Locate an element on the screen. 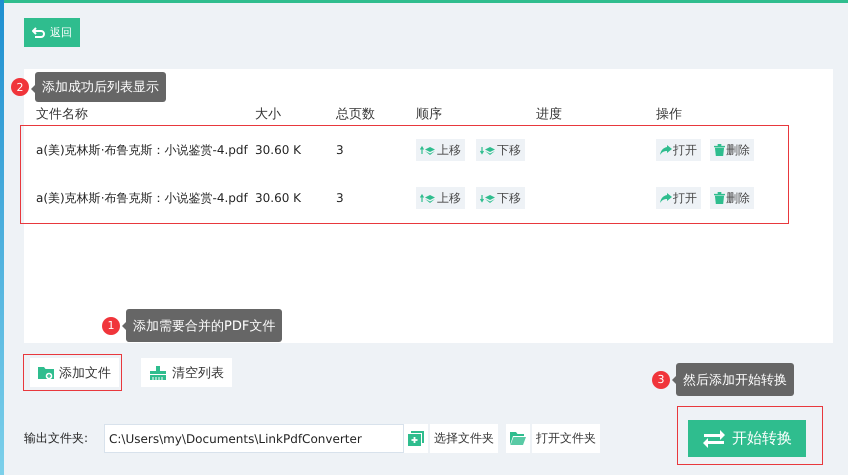 The width and height of the screenshot is (848, 475). column-header: 大小 is located at coordinates (268, 114).